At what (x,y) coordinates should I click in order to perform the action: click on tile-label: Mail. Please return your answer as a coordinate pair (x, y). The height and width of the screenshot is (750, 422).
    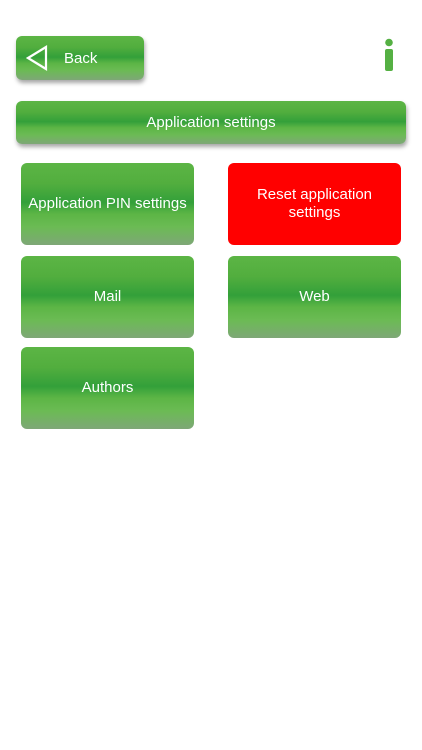
    Looking at the image, I should click on (107, 296).